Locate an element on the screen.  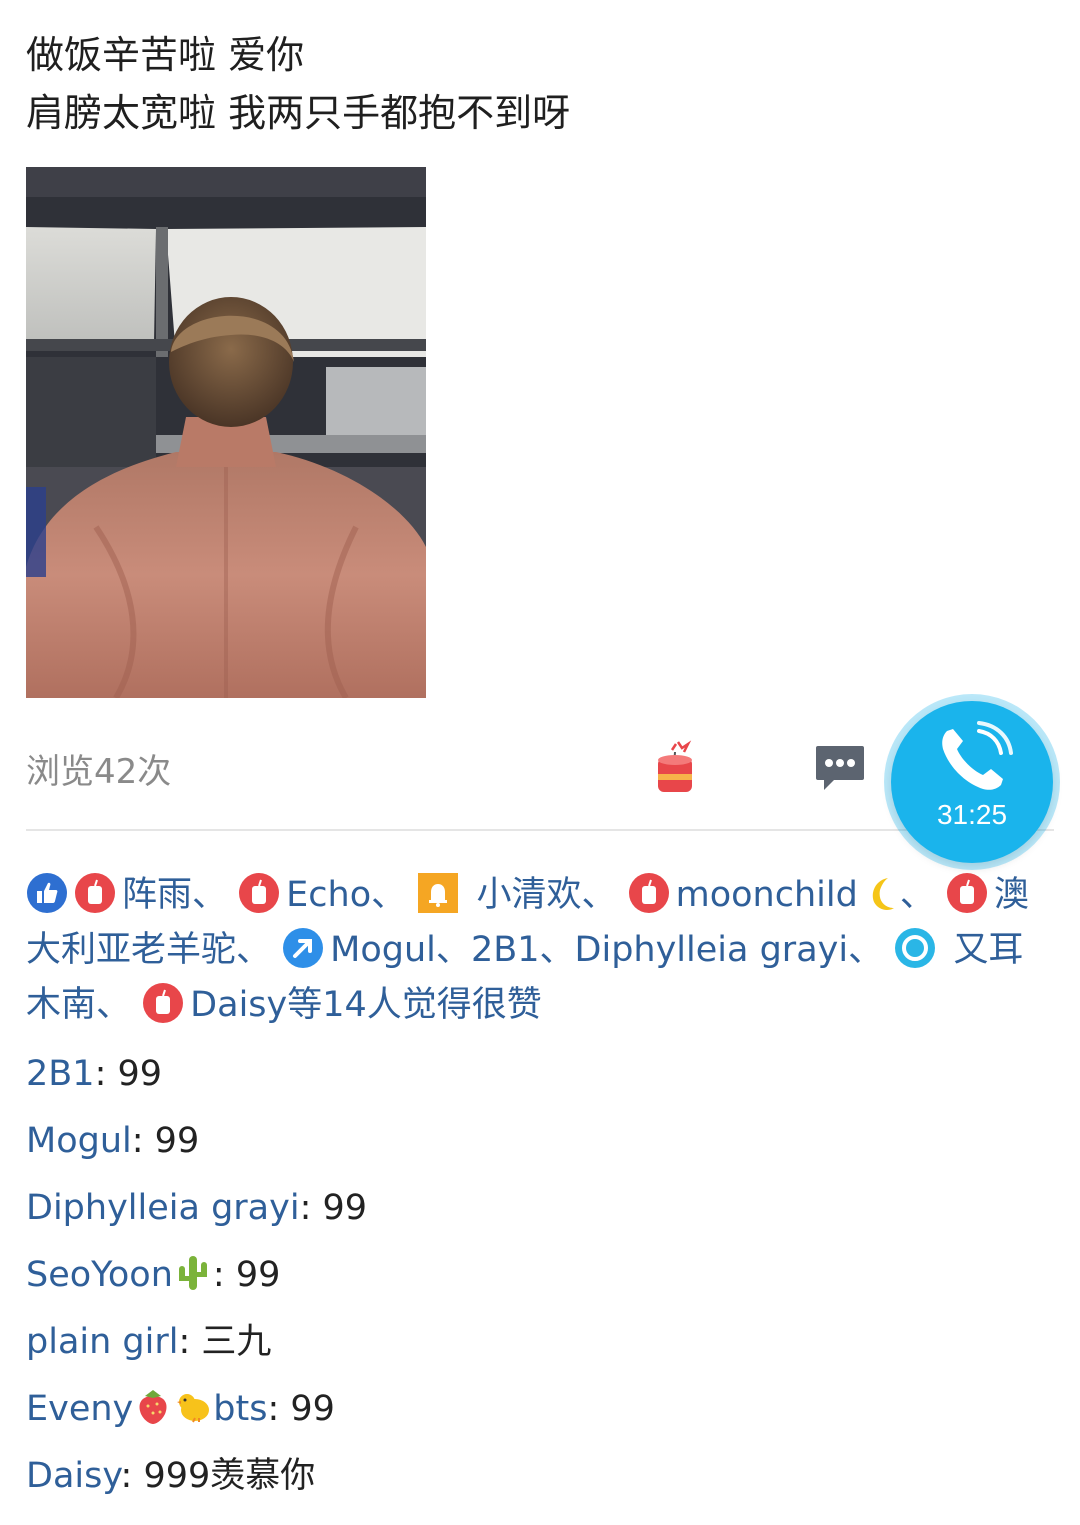
comment-text: 三九 is located at coordinates (236, 1342).